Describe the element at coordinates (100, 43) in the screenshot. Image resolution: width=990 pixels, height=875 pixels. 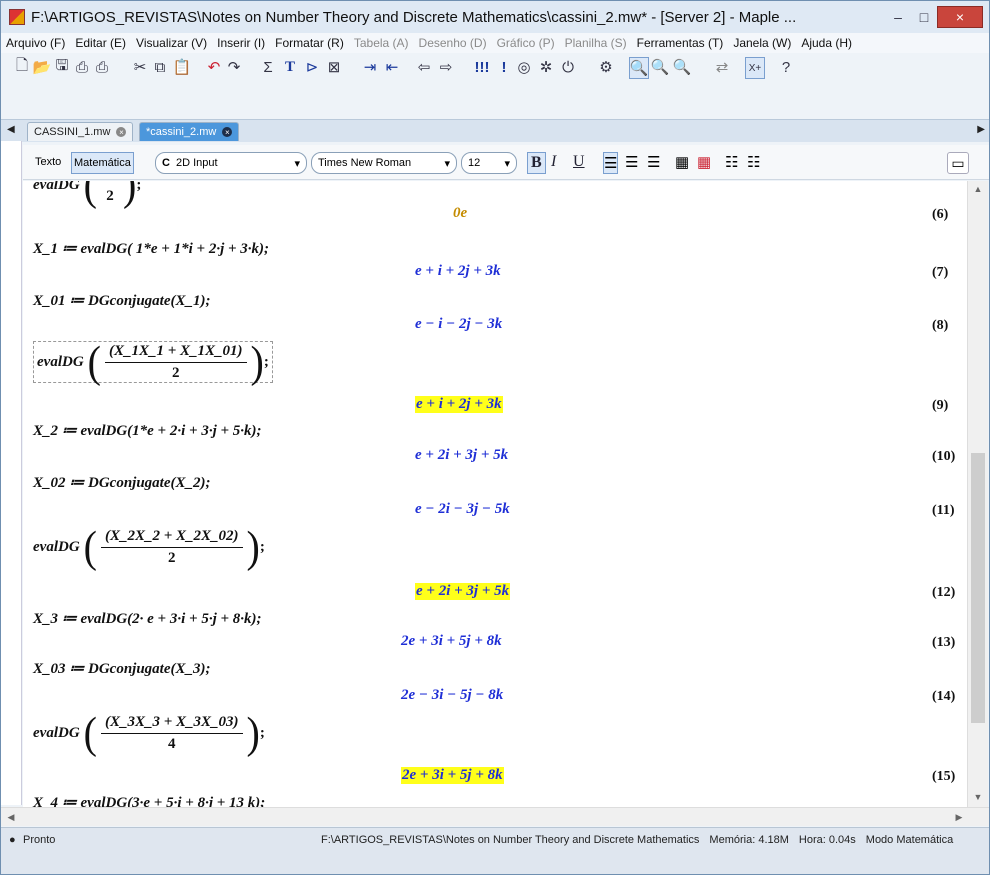
I see `menu-item-1: Editar (E)` at that location.